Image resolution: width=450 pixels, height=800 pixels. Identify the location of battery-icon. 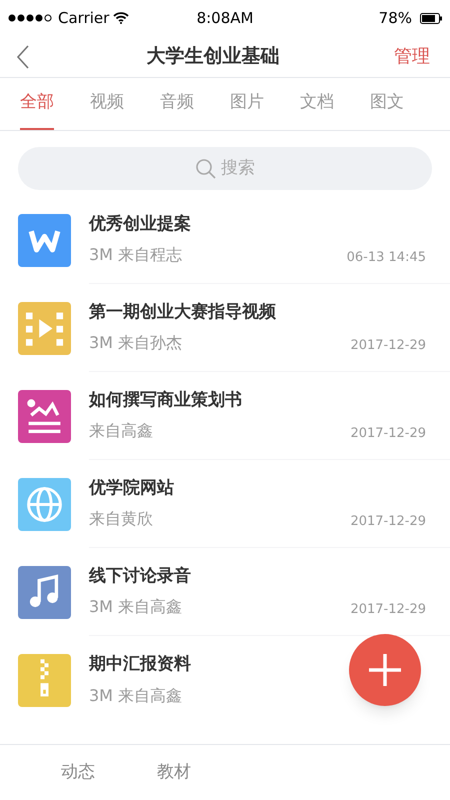
(431, 18).